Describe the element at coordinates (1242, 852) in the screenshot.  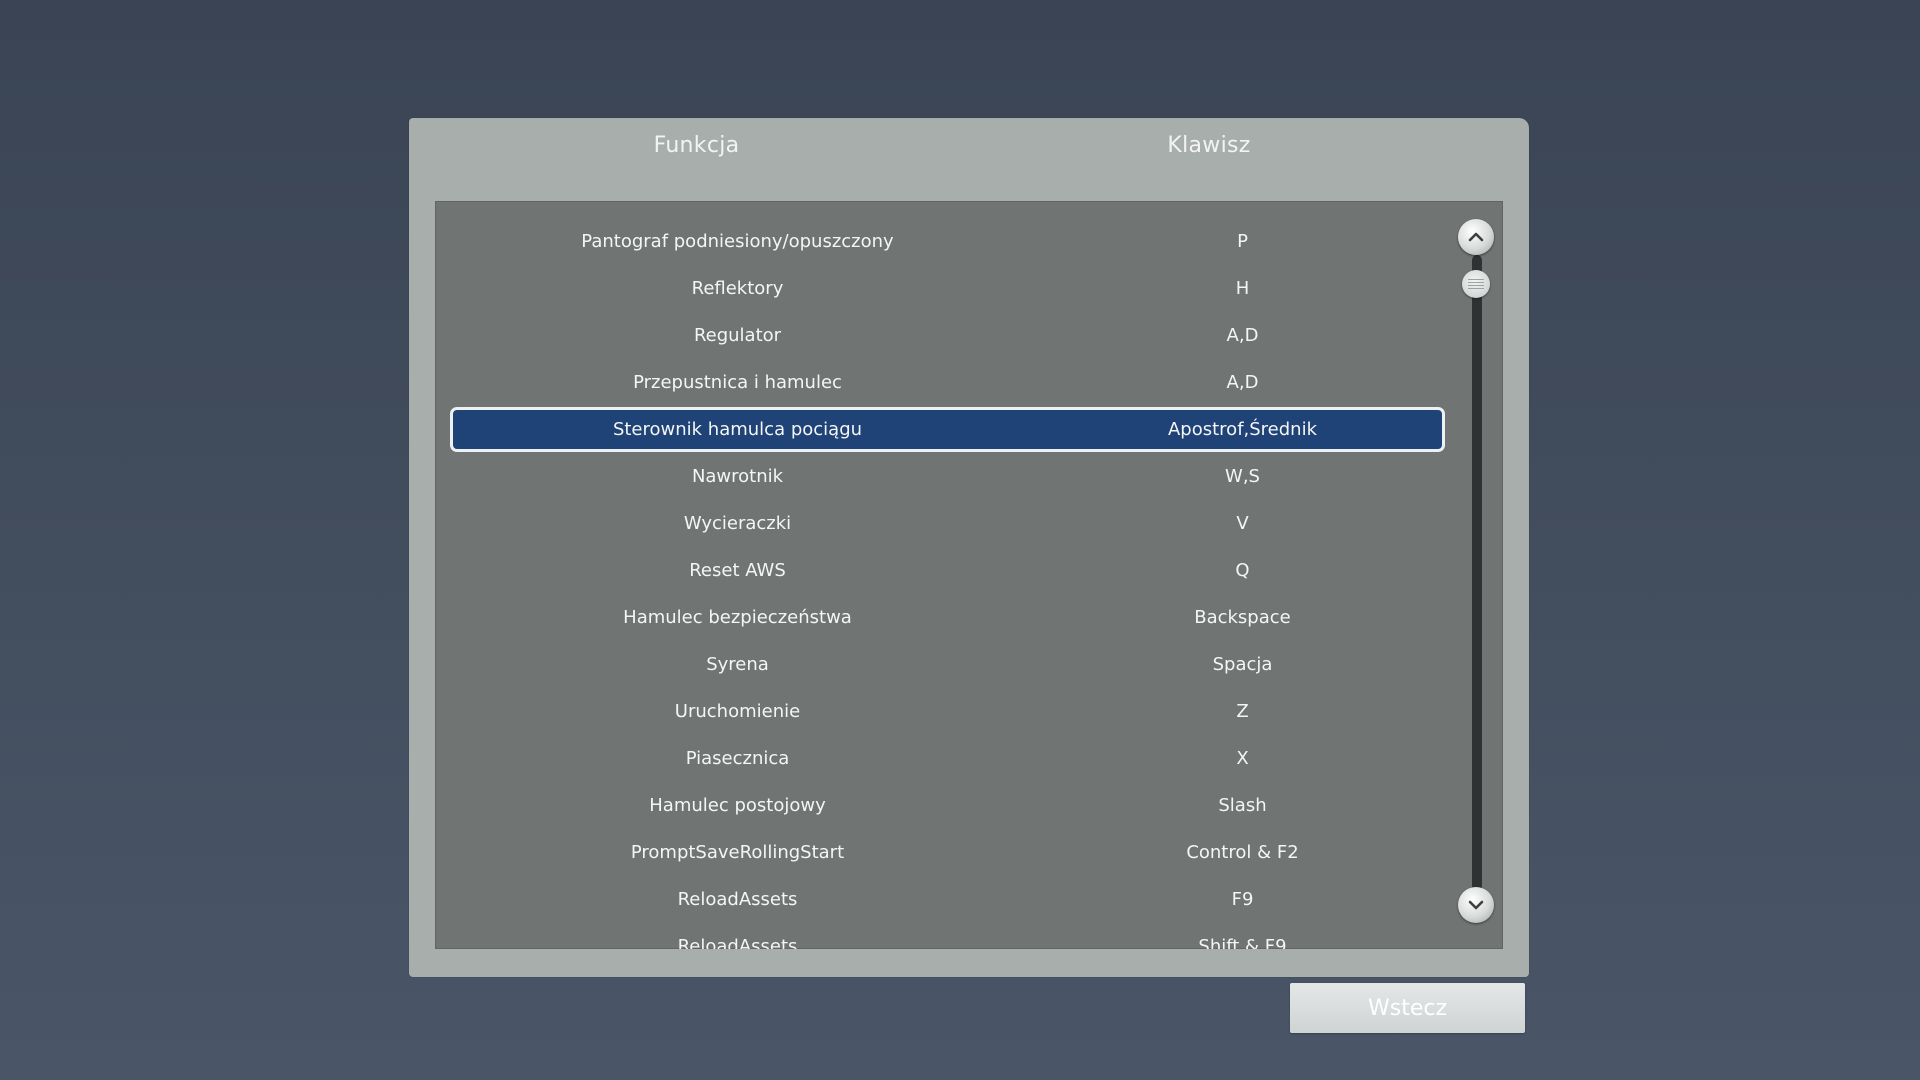
I see `key-cell: Control & F2` at that location.